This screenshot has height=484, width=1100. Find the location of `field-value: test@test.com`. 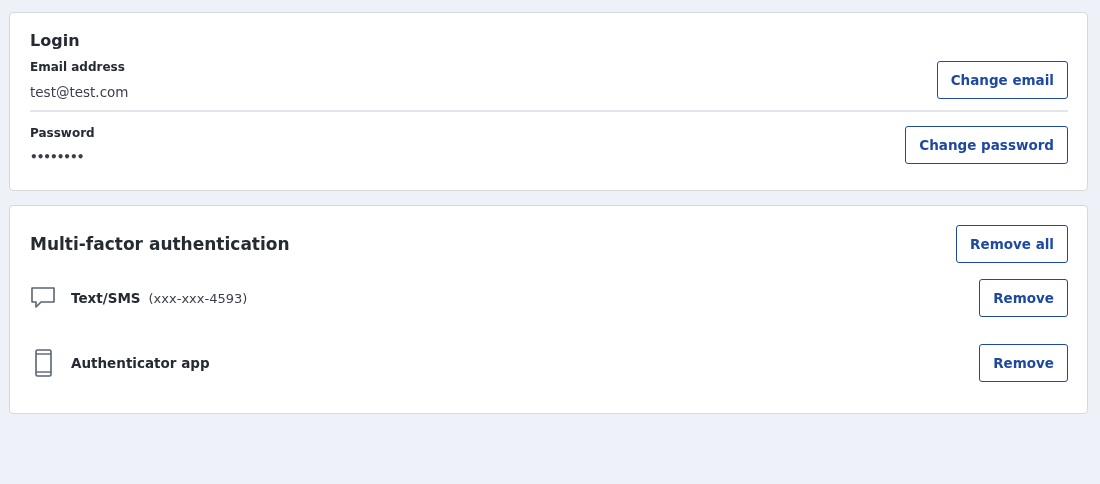

field-value: test@test.com is located at coordinates (79, 92).